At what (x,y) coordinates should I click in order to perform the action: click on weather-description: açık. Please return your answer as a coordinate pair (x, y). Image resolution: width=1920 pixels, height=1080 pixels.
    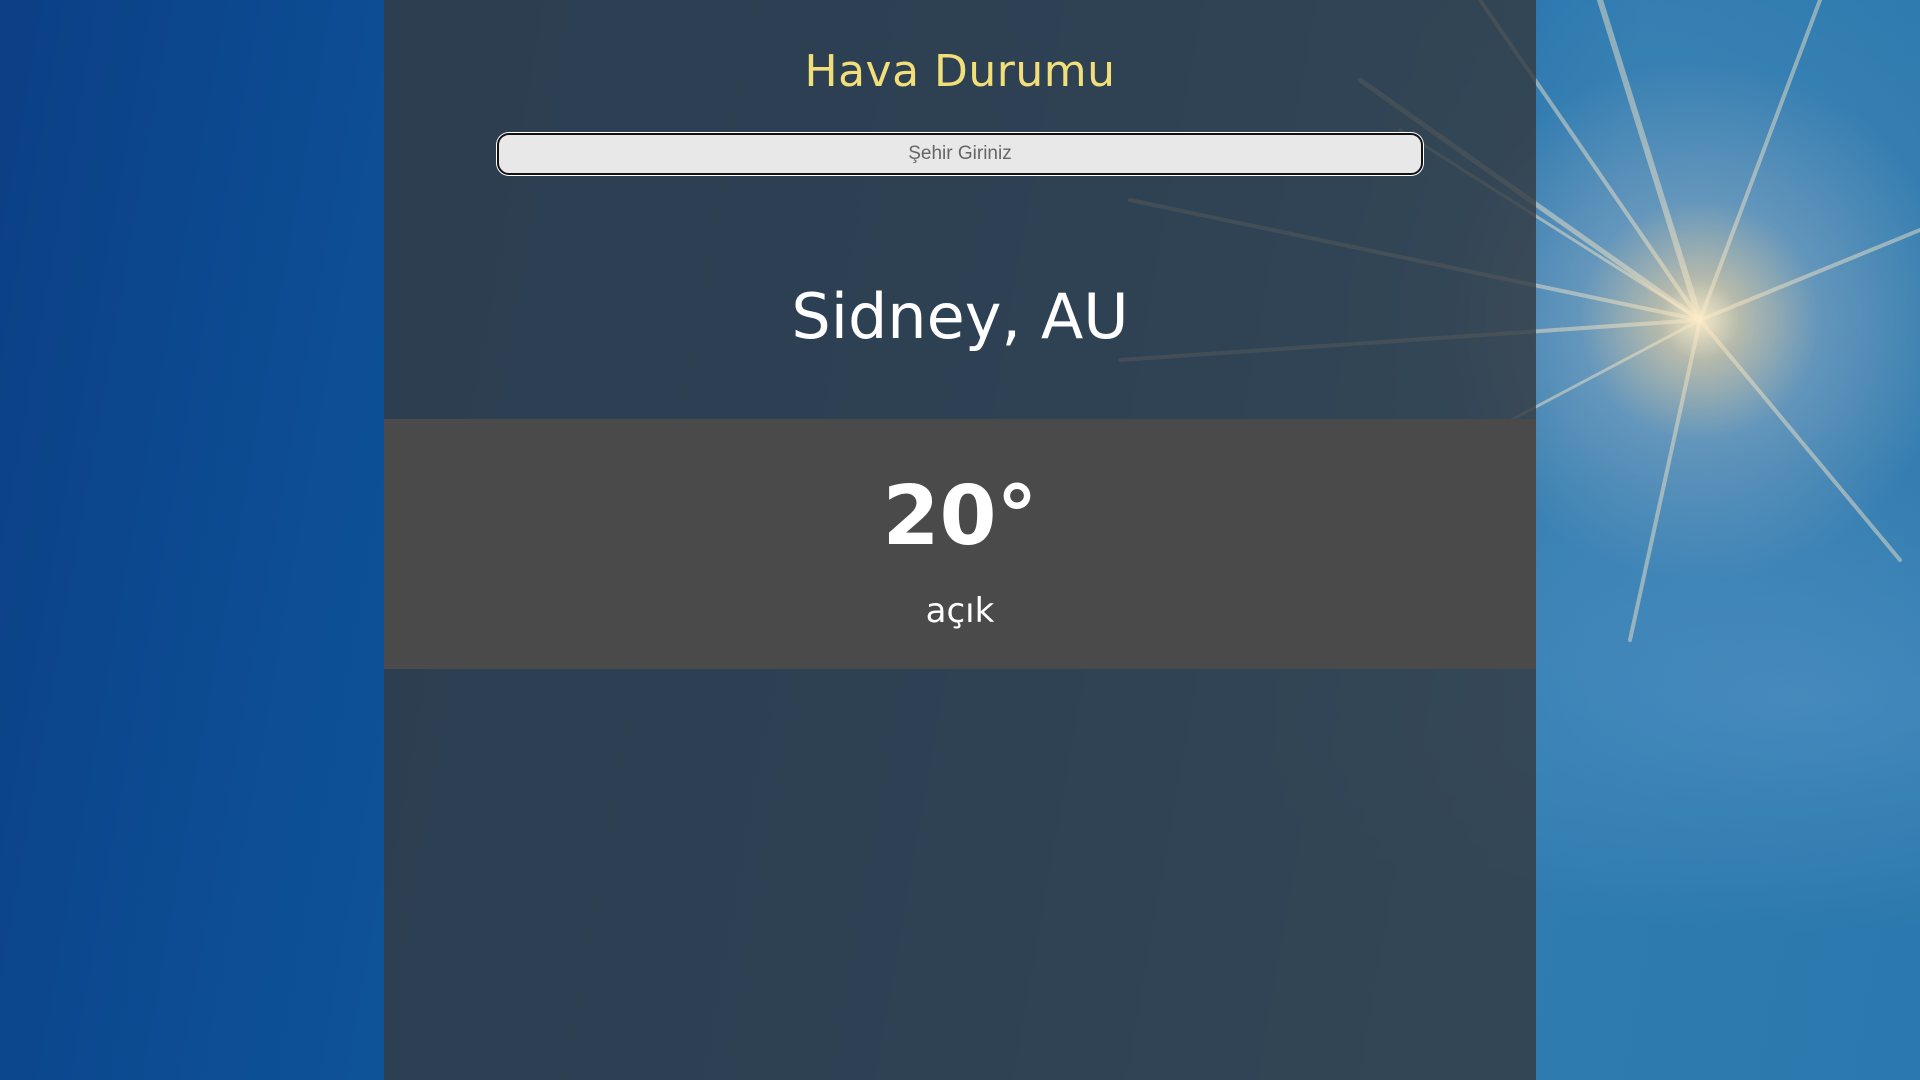
    Looking at the image, I should click on (960, 611).